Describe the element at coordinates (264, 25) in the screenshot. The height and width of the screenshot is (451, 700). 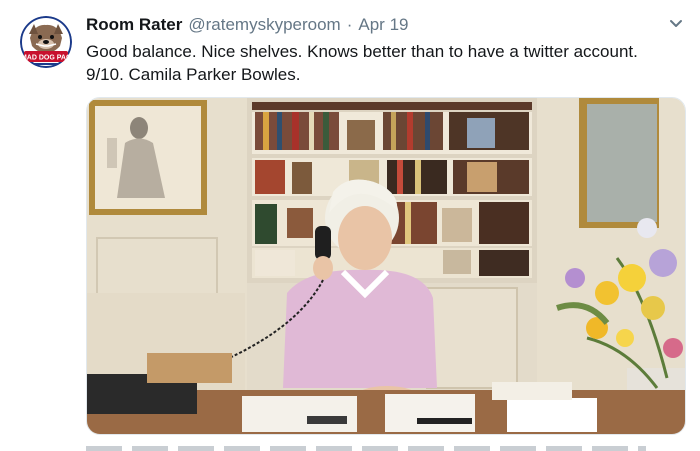
I see `user-handle: @ratemyskyperoom` at that location.